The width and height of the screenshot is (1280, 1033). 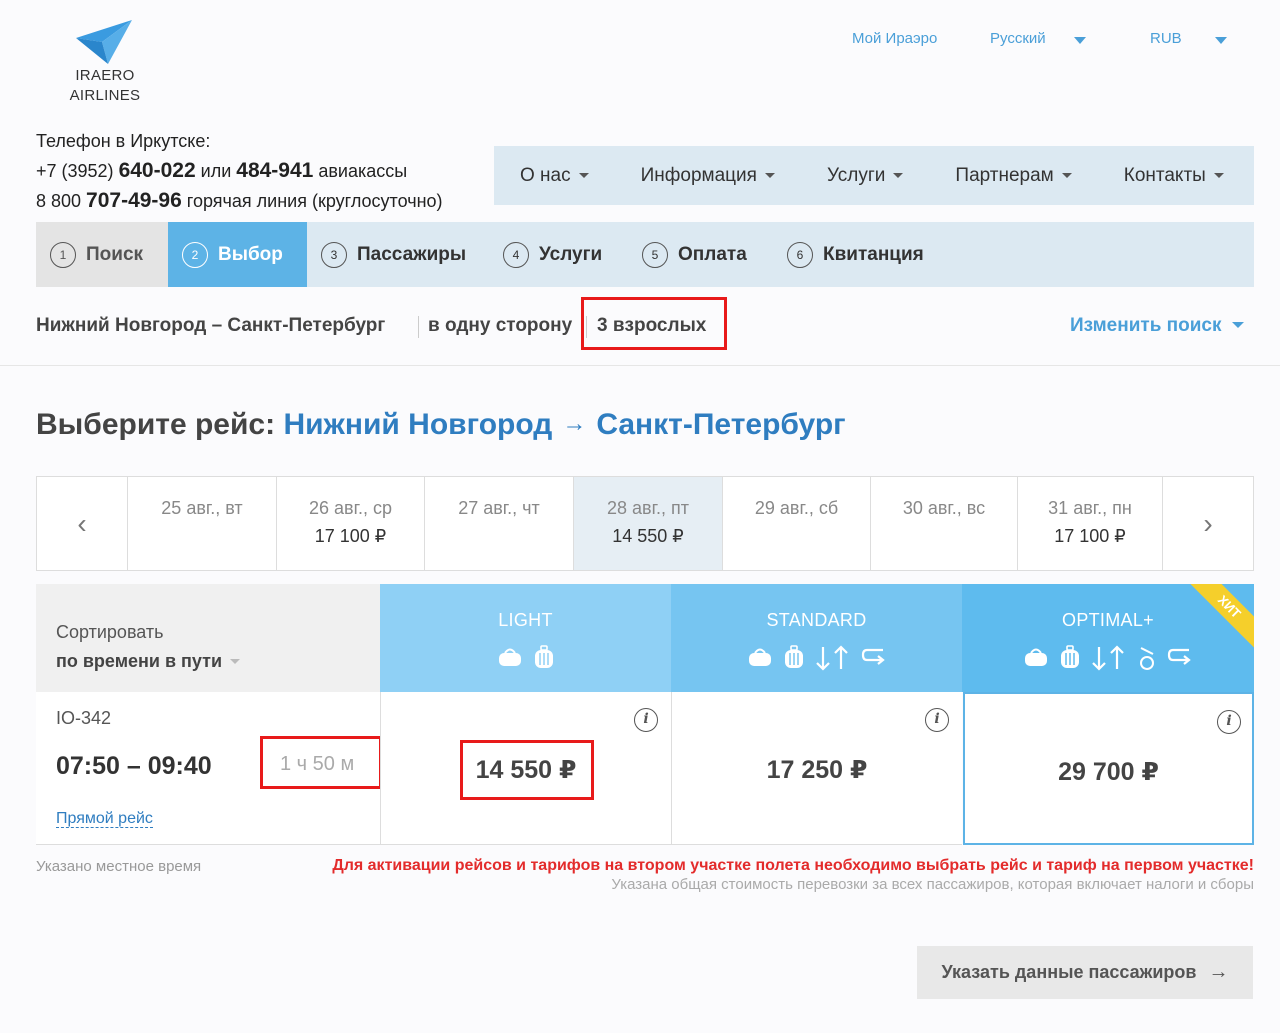 I want to click on step-payment: 5 Оплата, so click(x=694, y=254).